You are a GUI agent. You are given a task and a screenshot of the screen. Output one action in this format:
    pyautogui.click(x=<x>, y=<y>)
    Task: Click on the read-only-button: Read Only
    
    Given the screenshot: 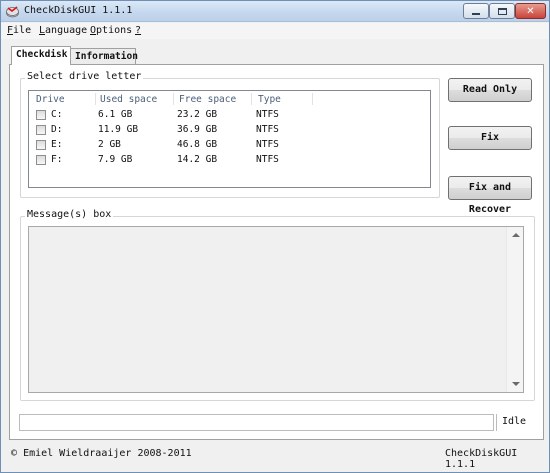 What is the action you would take?
    pyautogui.click(x=490, y=90)
    